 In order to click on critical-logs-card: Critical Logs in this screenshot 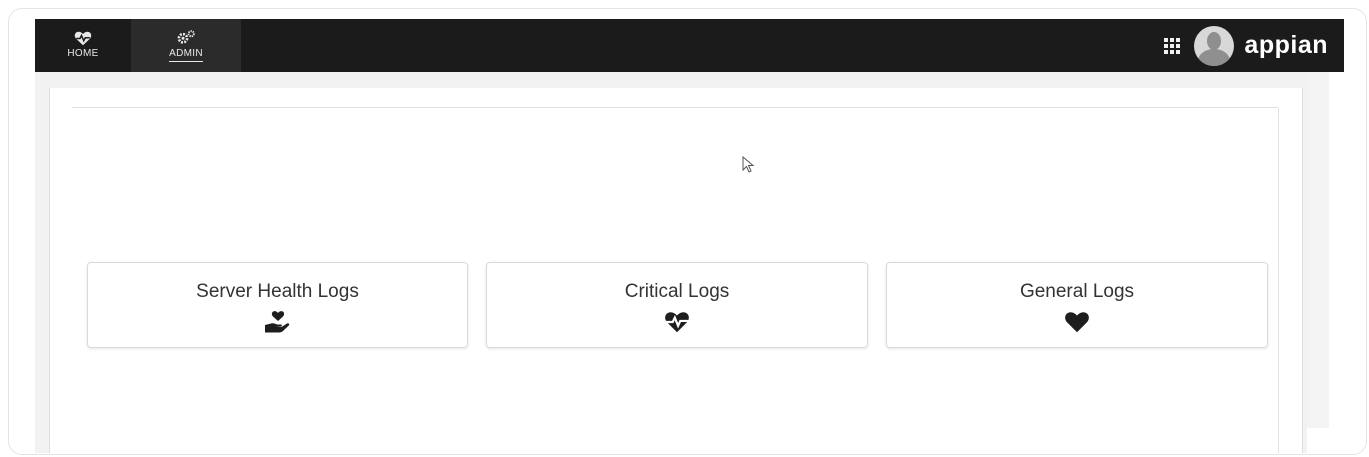, I will do `click(677, 305)`.